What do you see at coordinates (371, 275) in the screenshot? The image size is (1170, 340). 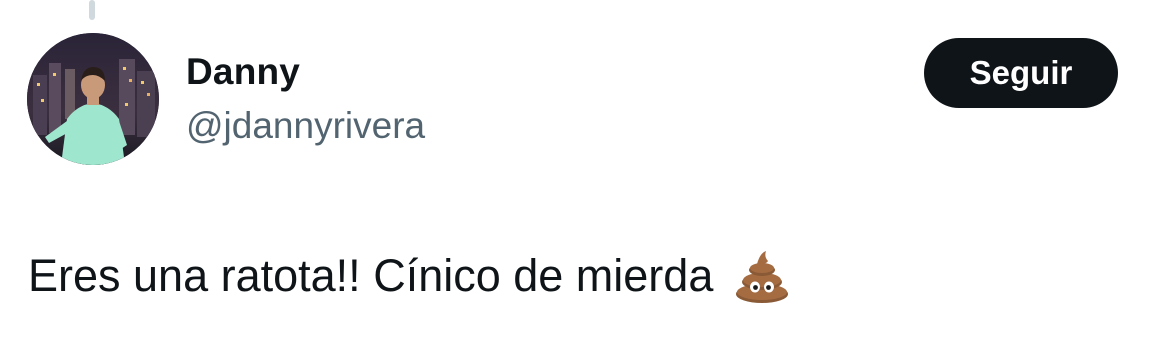 I see `tweet-text: Eres una ratota!! Cínico de mierda` at bounding box center [371, 275].